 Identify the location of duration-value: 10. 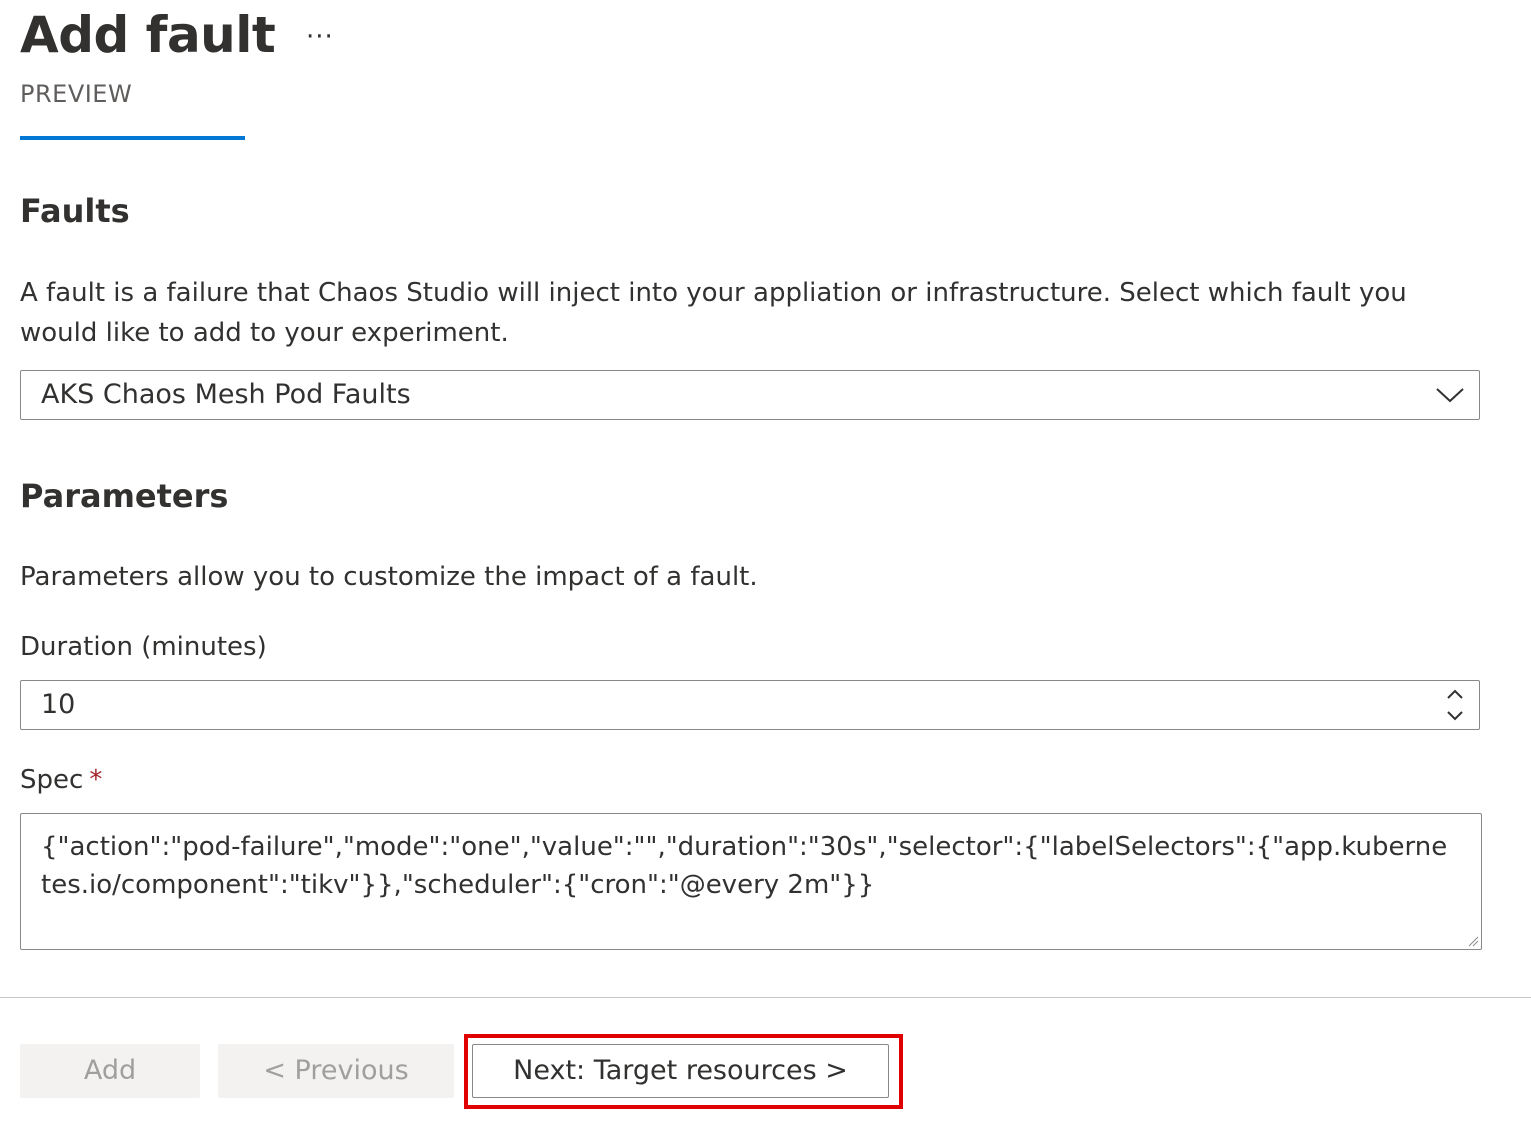
(58, 704).